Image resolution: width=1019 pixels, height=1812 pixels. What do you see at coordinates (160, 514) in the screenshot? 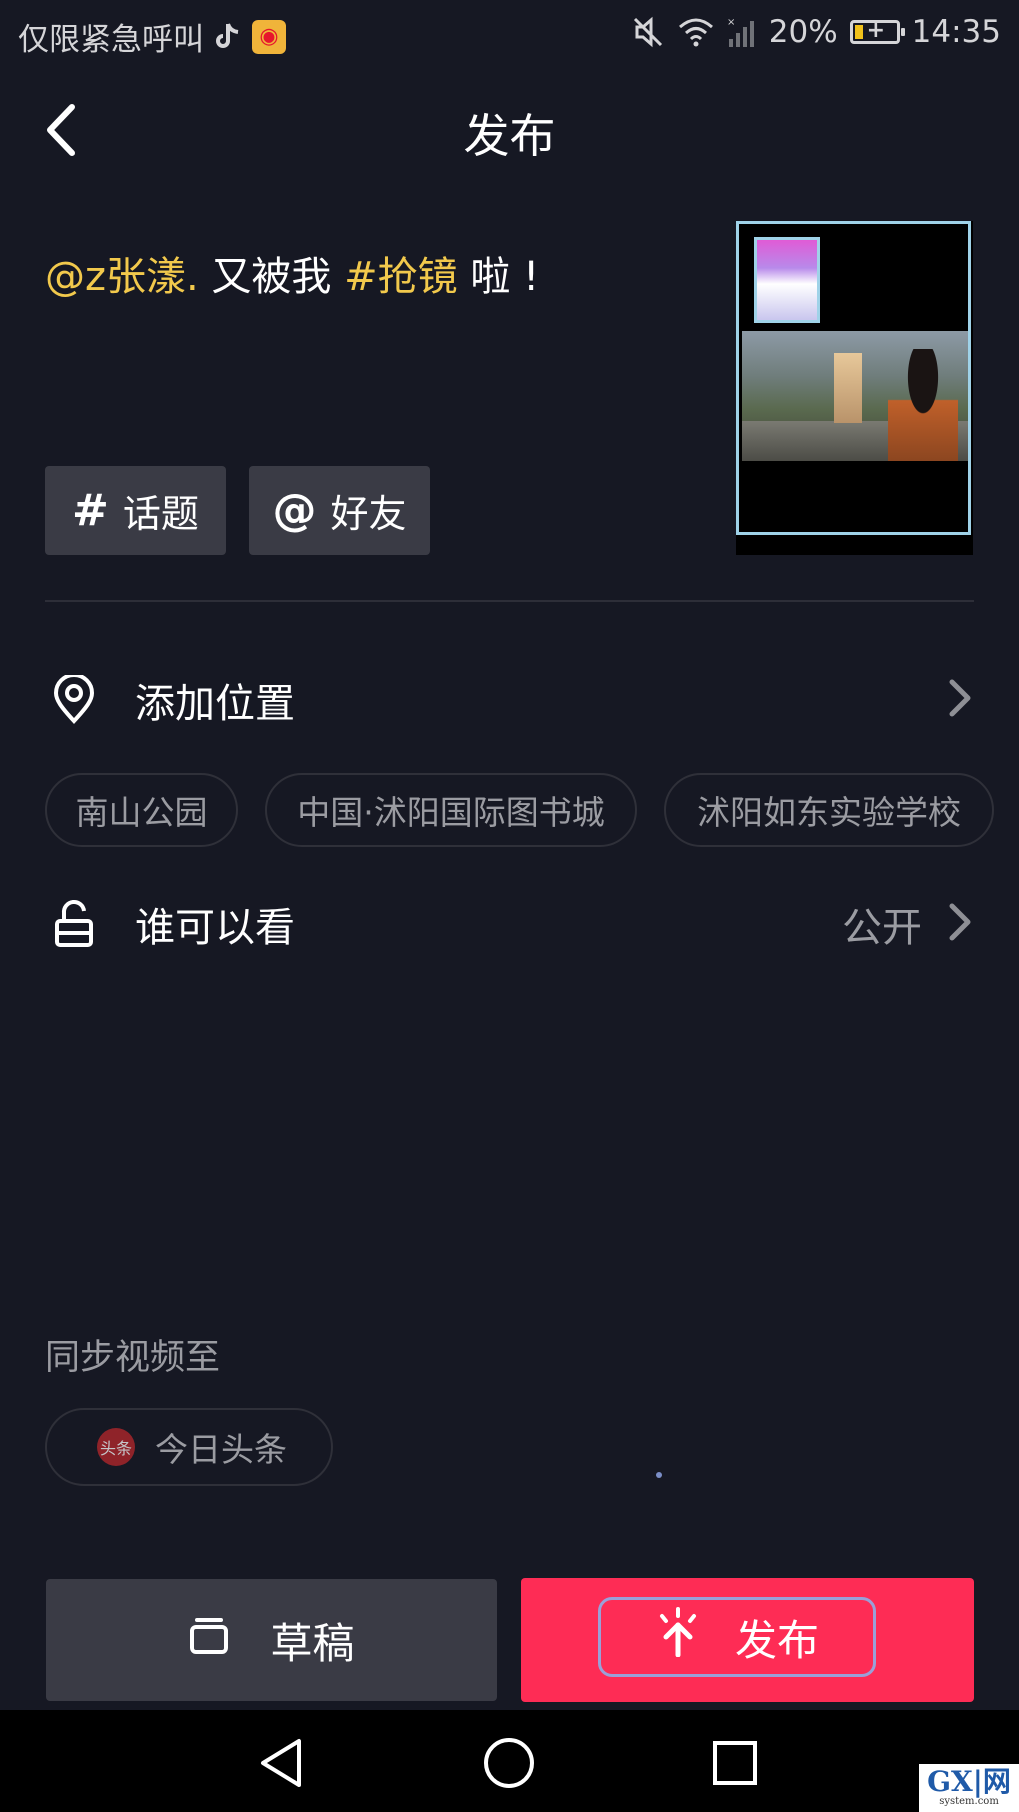
I see `topic-label: 话题` at bounding box center [160, 514].